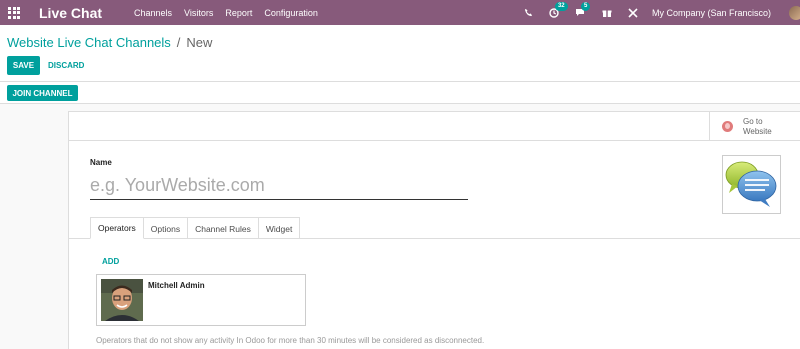 This screenshot has height=349, width=800. I want to click on gift-icon, so click(607, 13).